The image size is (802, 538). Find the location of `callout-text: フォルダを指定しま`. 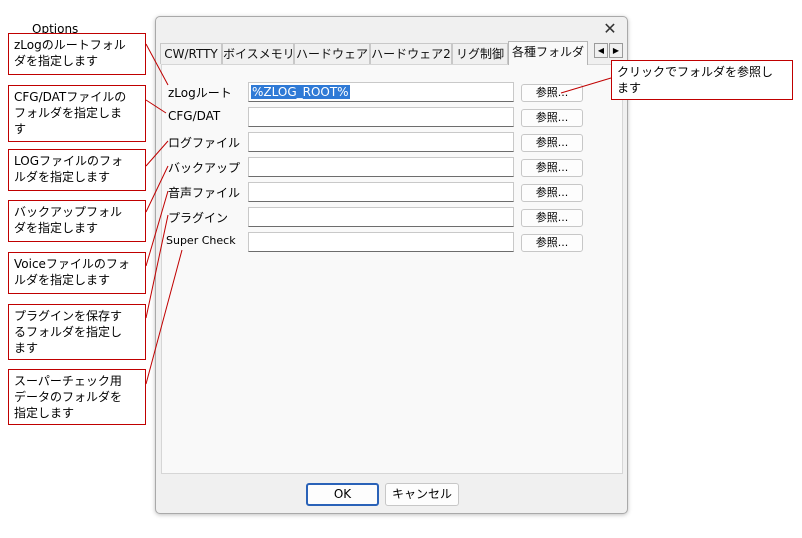

callout-text: フォルダを指定しま is located at coordinates (68, 113).